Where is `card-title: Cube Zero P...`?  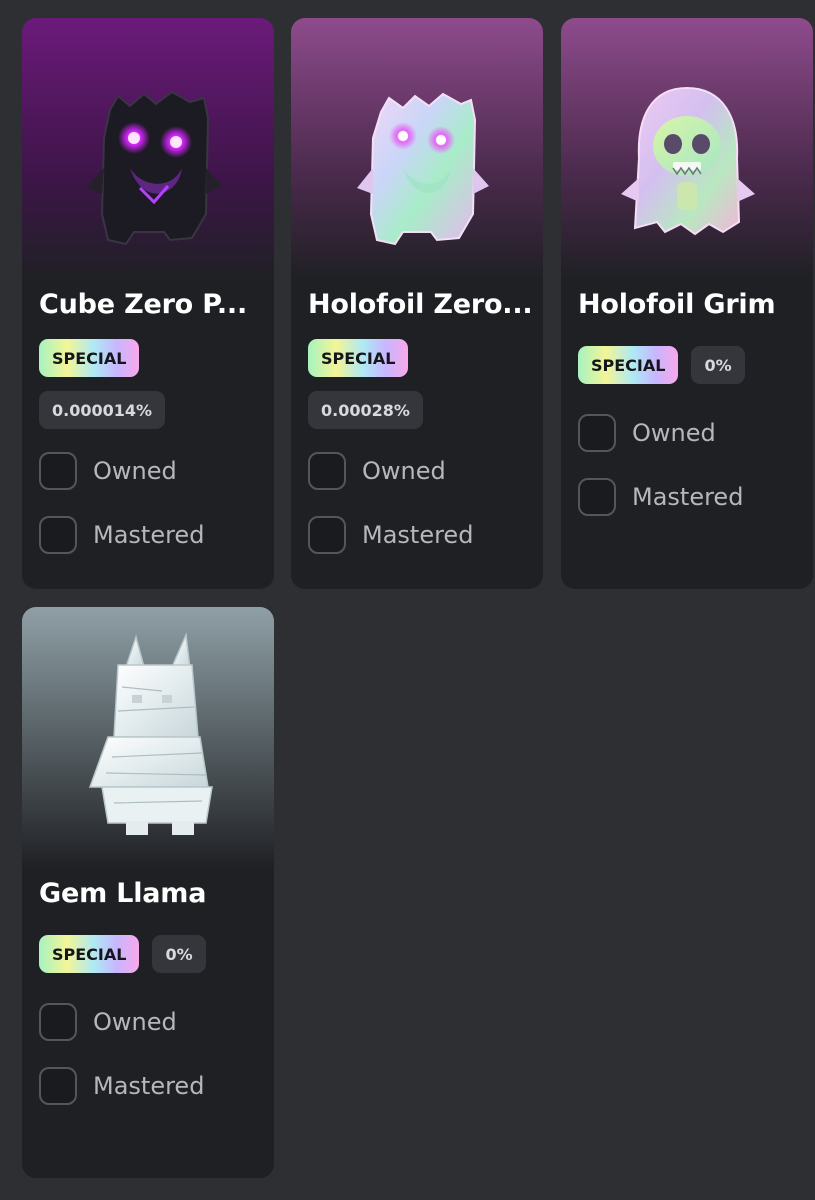
card-title: Cube Zero P... is located at coordinates (143, 304).